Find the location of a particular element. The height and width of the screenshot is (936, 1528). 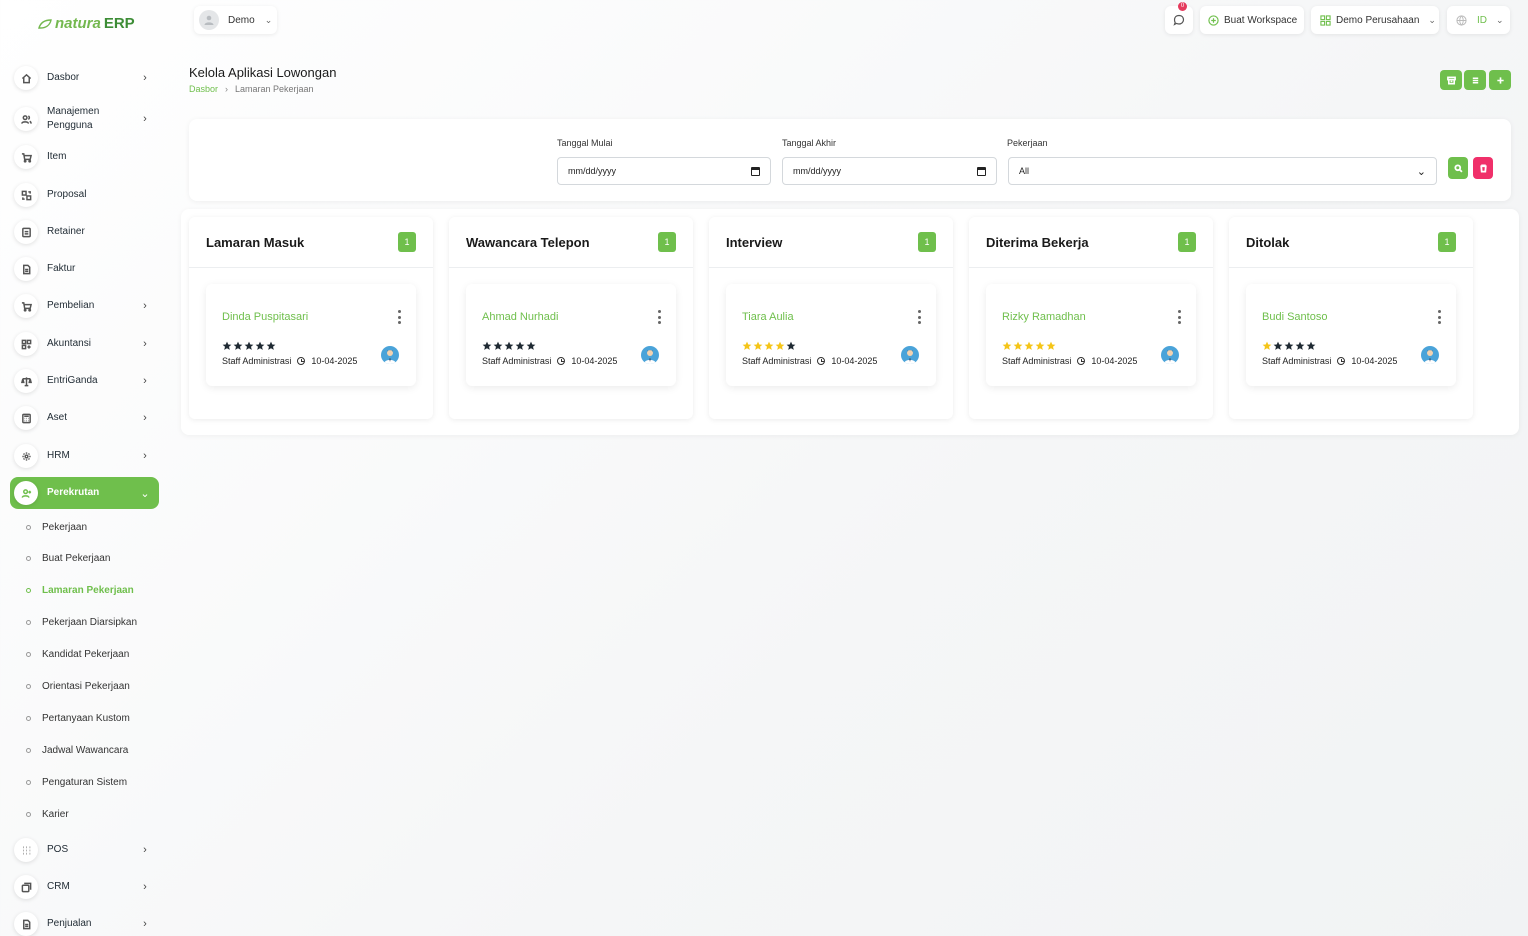

sidebar-item-label: Dasbor is located at coordinates (63, 77).